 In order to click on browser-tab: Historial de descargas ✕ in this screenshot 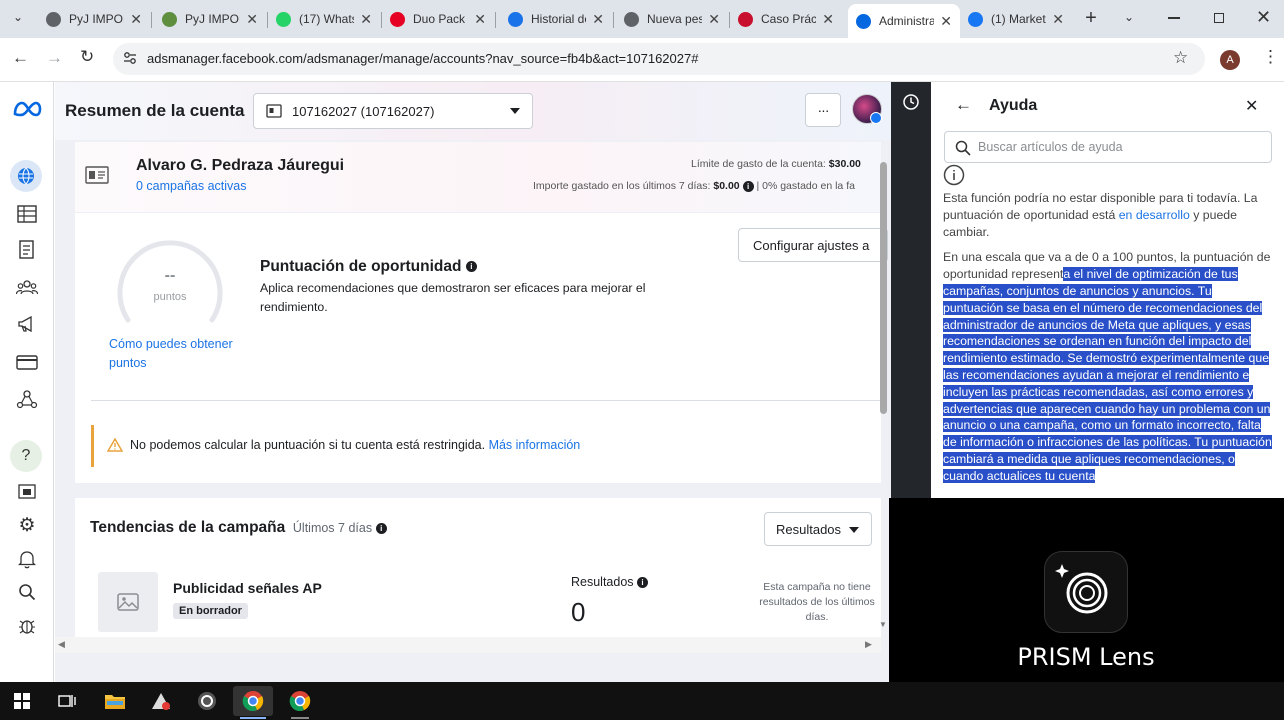, I will do `click(556, 19)`.